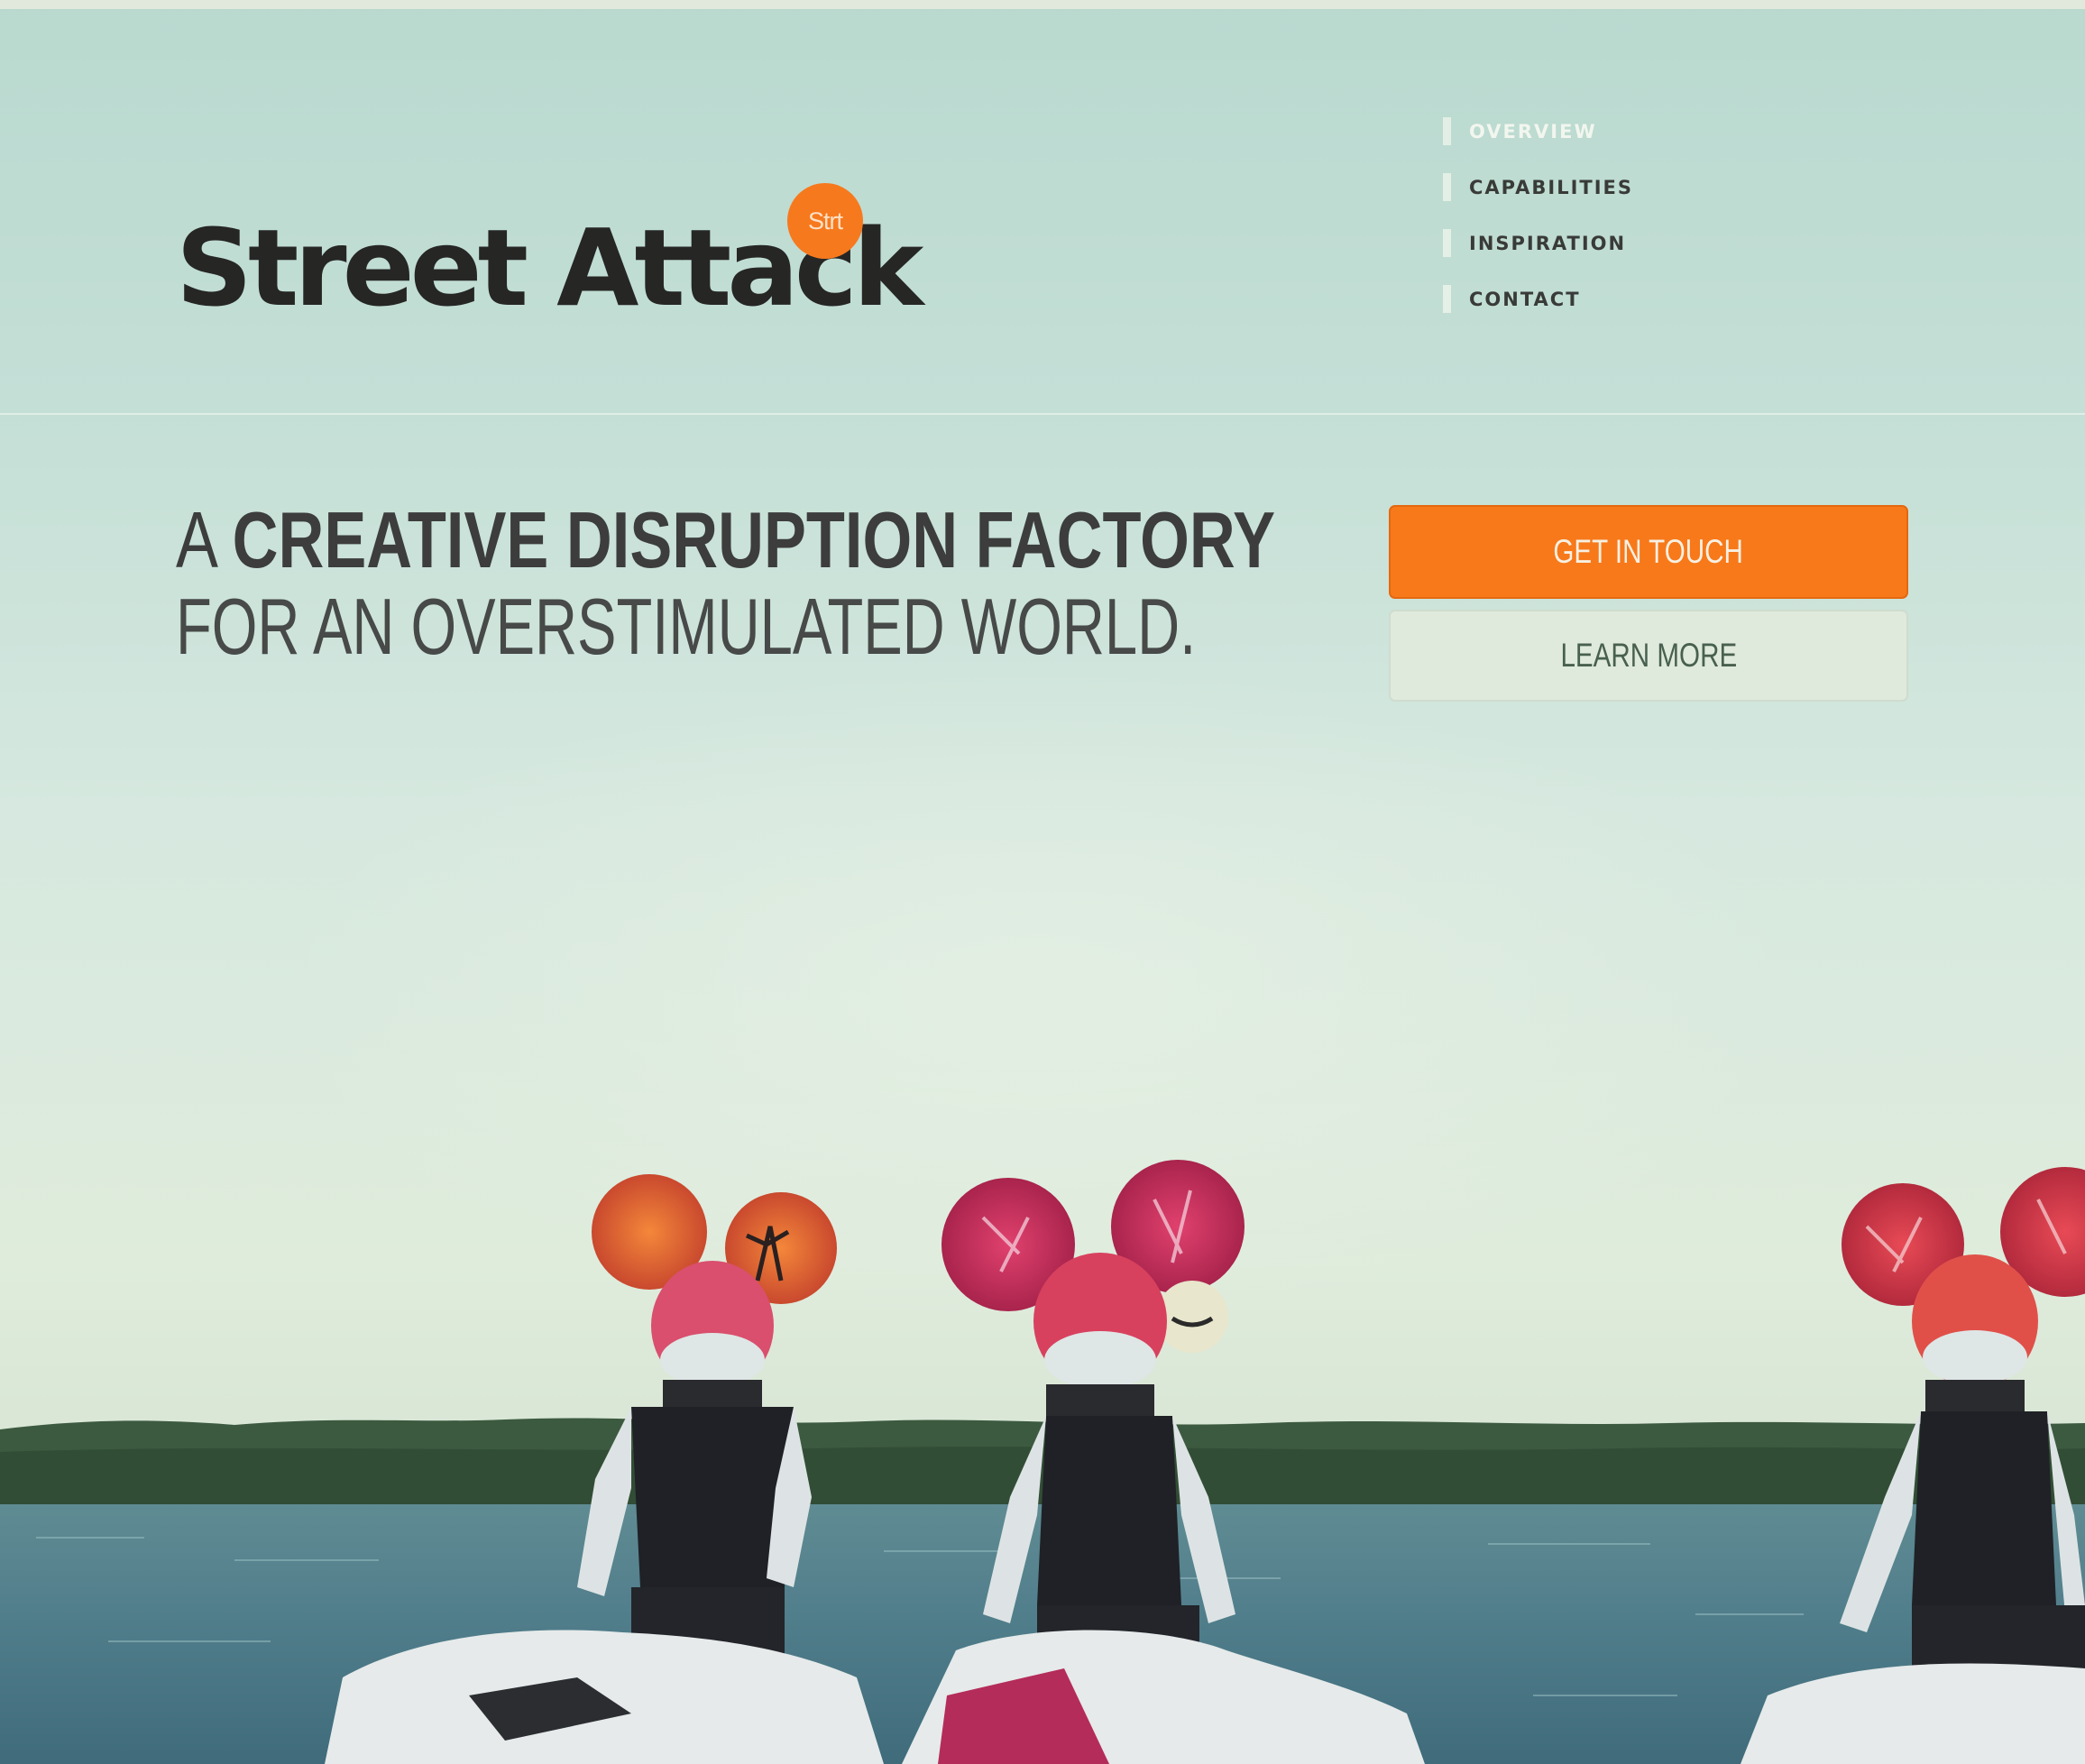 Image resolution: width=2085 pixels, height=1764 pixels. I want to click on header-divider, so click(1042, 414).